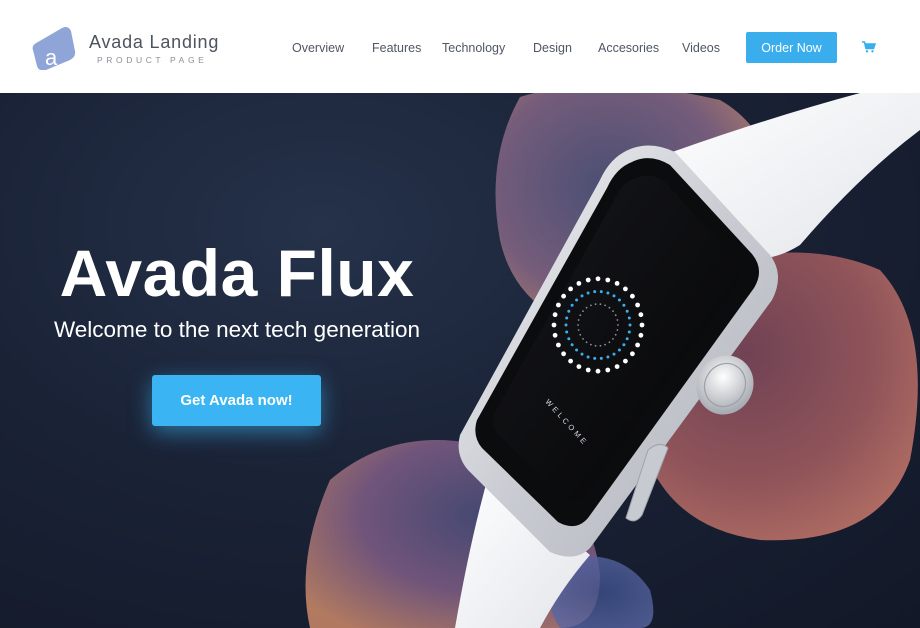  What do you see at coordinates (51, 57) in the screenshot?
I see `logo-letter: a` at bounding box center [51, 57].